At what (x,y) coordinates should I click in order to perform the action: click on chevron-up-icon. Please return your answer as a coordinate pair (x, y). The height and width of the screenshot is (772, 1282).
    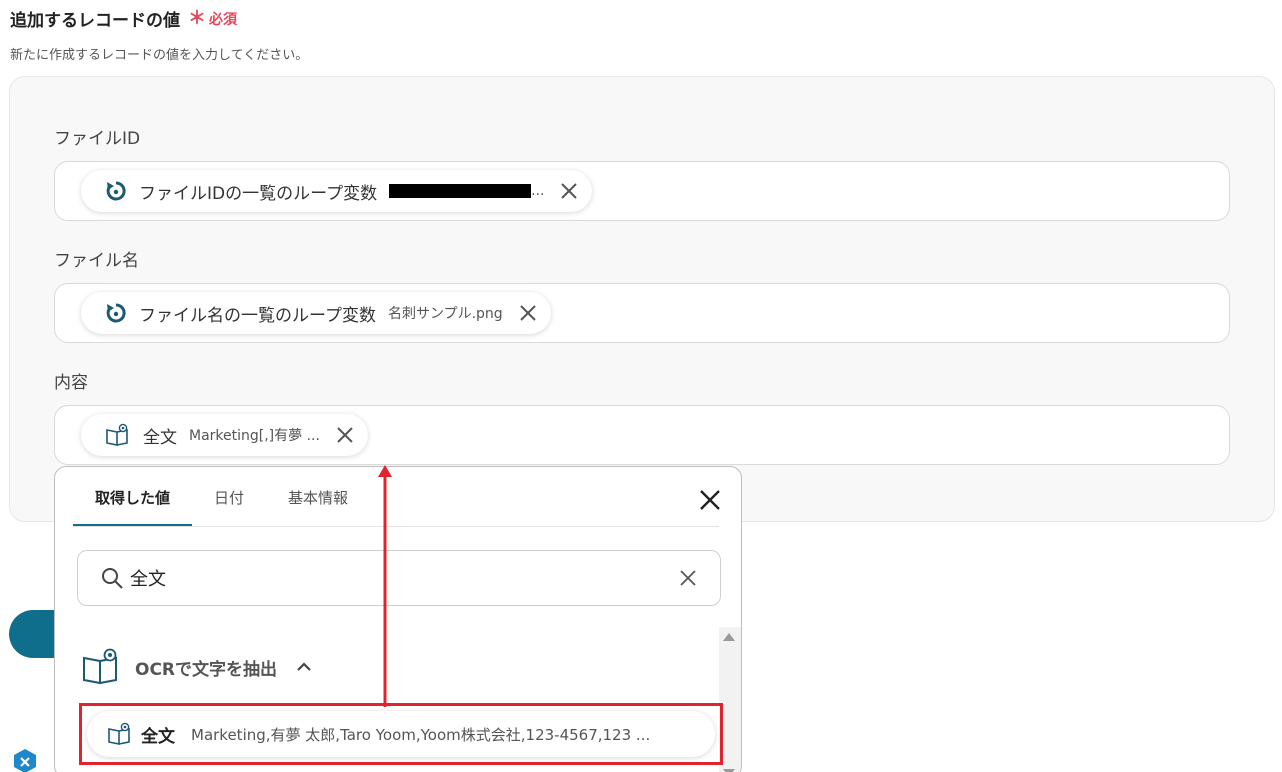
    Looking at the image, I should click on (304, 667).